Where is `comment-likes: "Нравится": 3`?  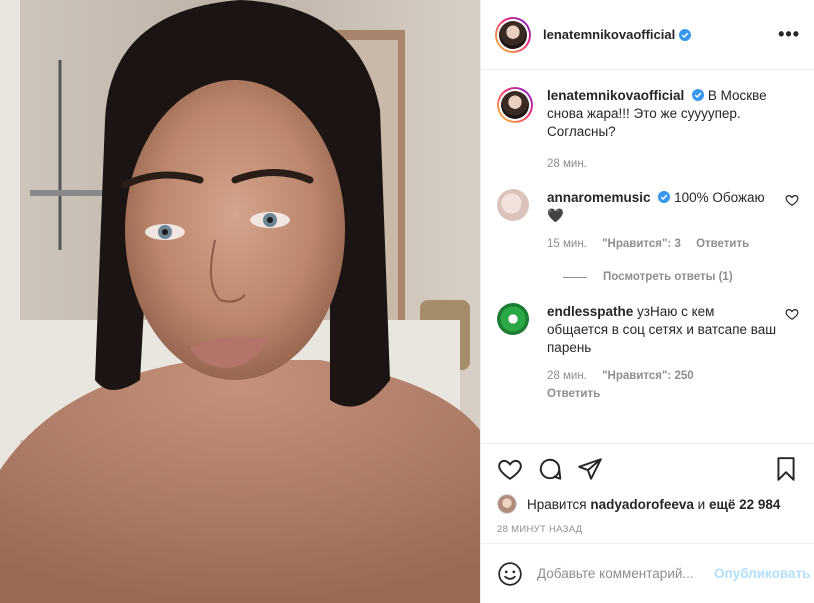 comment-likes: "Нравится": 3 is located at coordinates (641, 244).